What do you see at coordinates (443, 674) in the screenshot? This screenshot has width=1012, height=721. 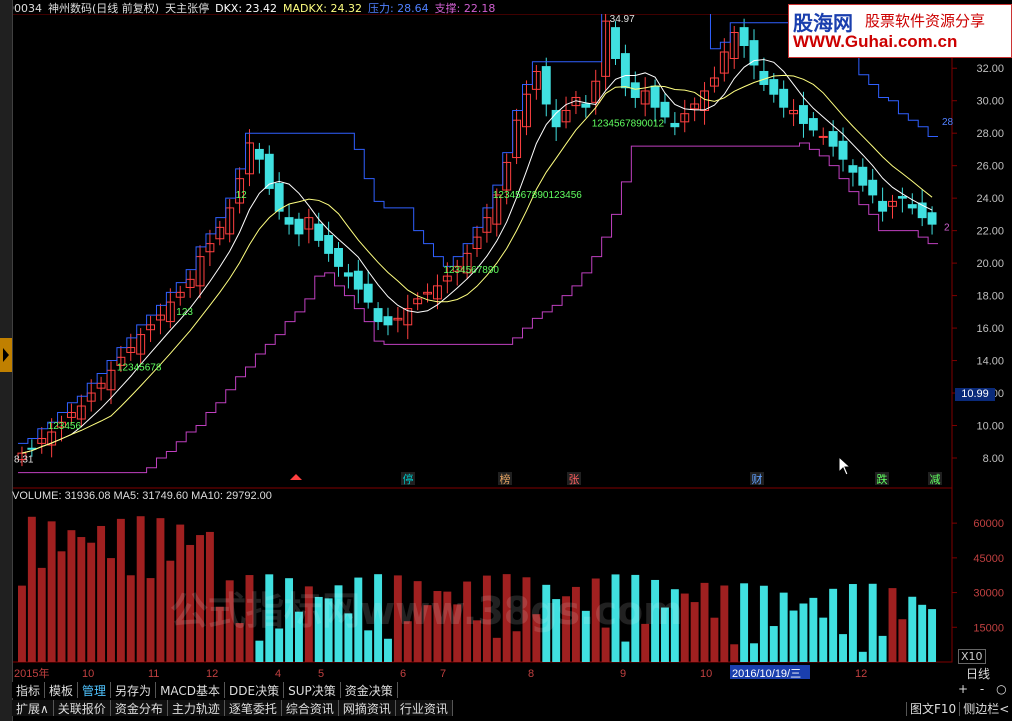 I see `x-axis-label: 7` at bounding box center [443, 674].